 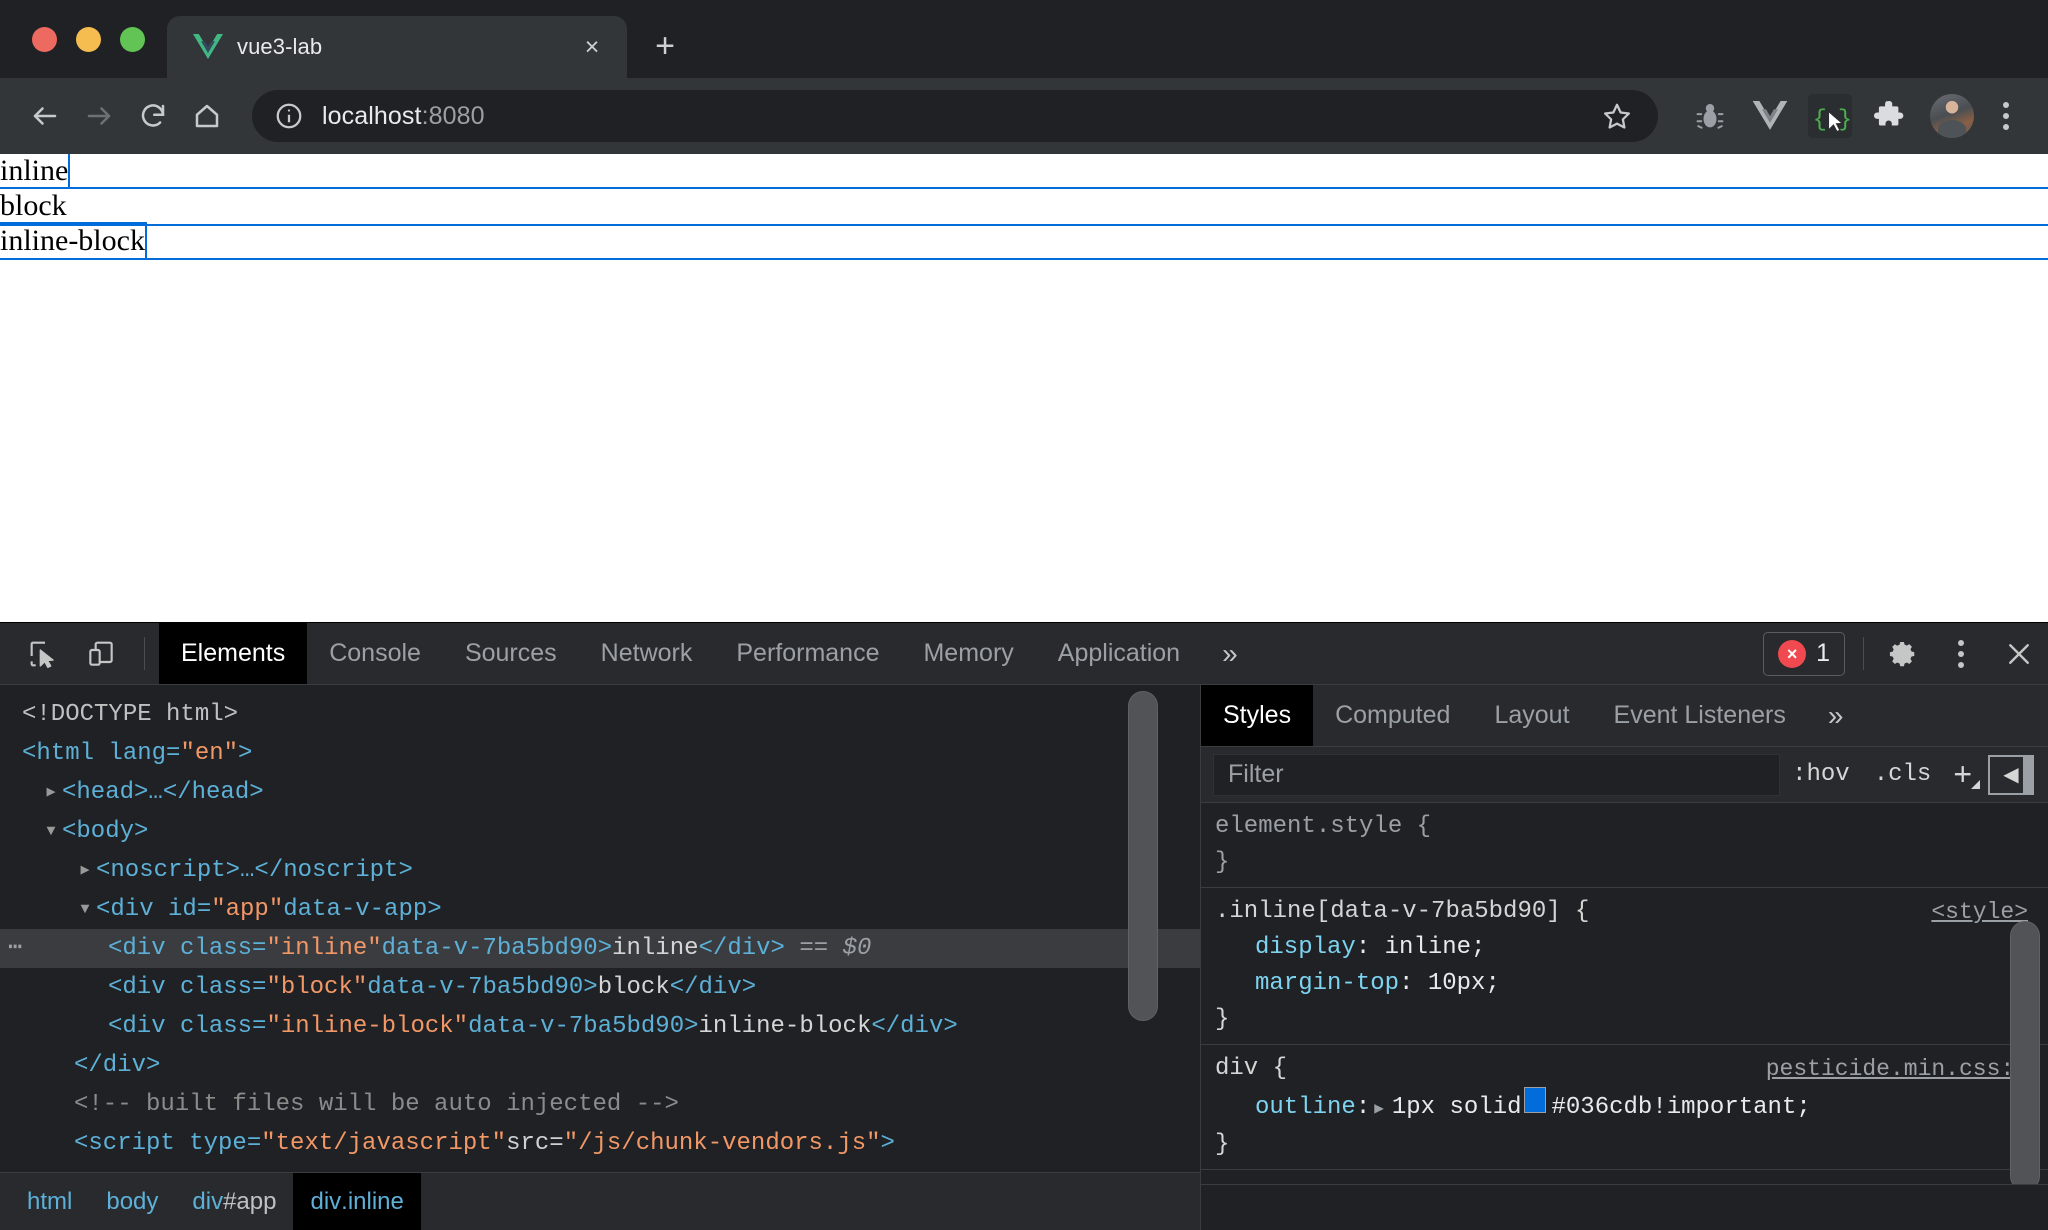 What do you see at coordinates (44, 39) in the screenshot?
I see `close-window-button` at bounding box center [44, 39].